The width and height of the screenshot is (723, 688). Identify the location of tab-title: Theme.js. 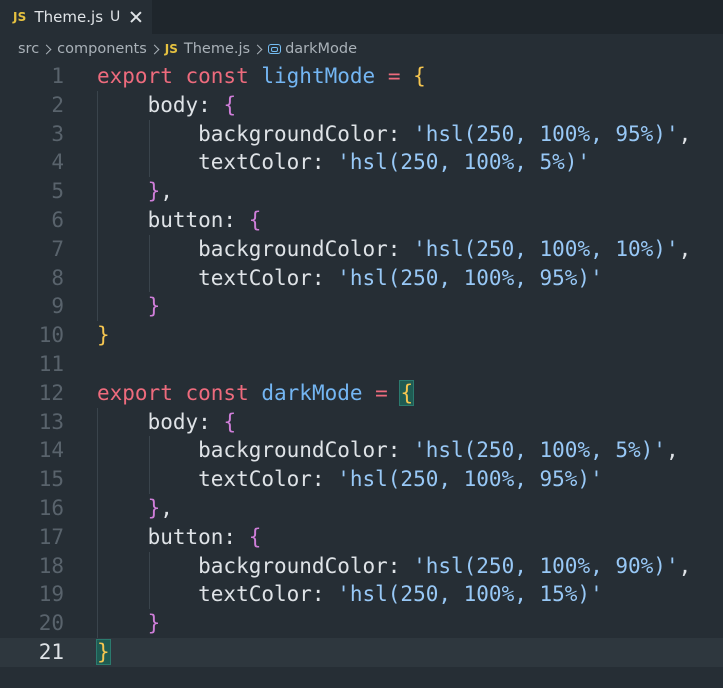
(69, 17).